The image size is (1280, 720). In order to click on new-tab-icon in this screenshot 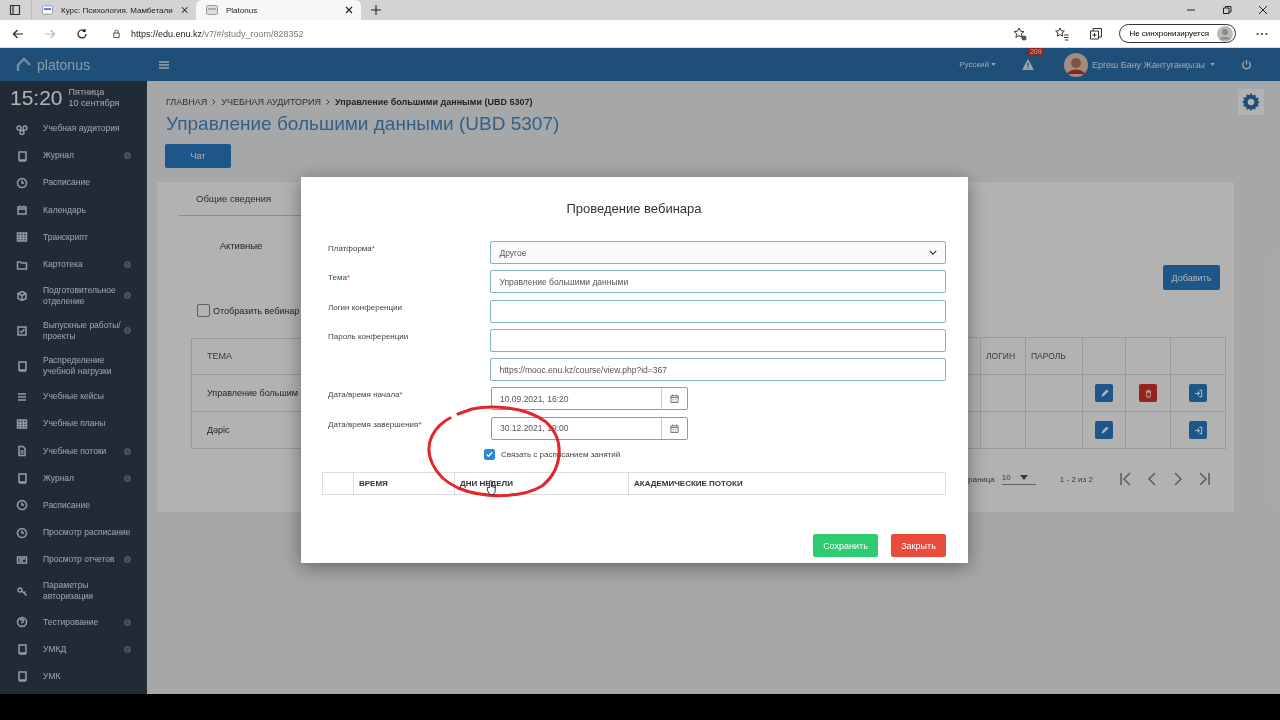, I will do `click(376, 10)`.